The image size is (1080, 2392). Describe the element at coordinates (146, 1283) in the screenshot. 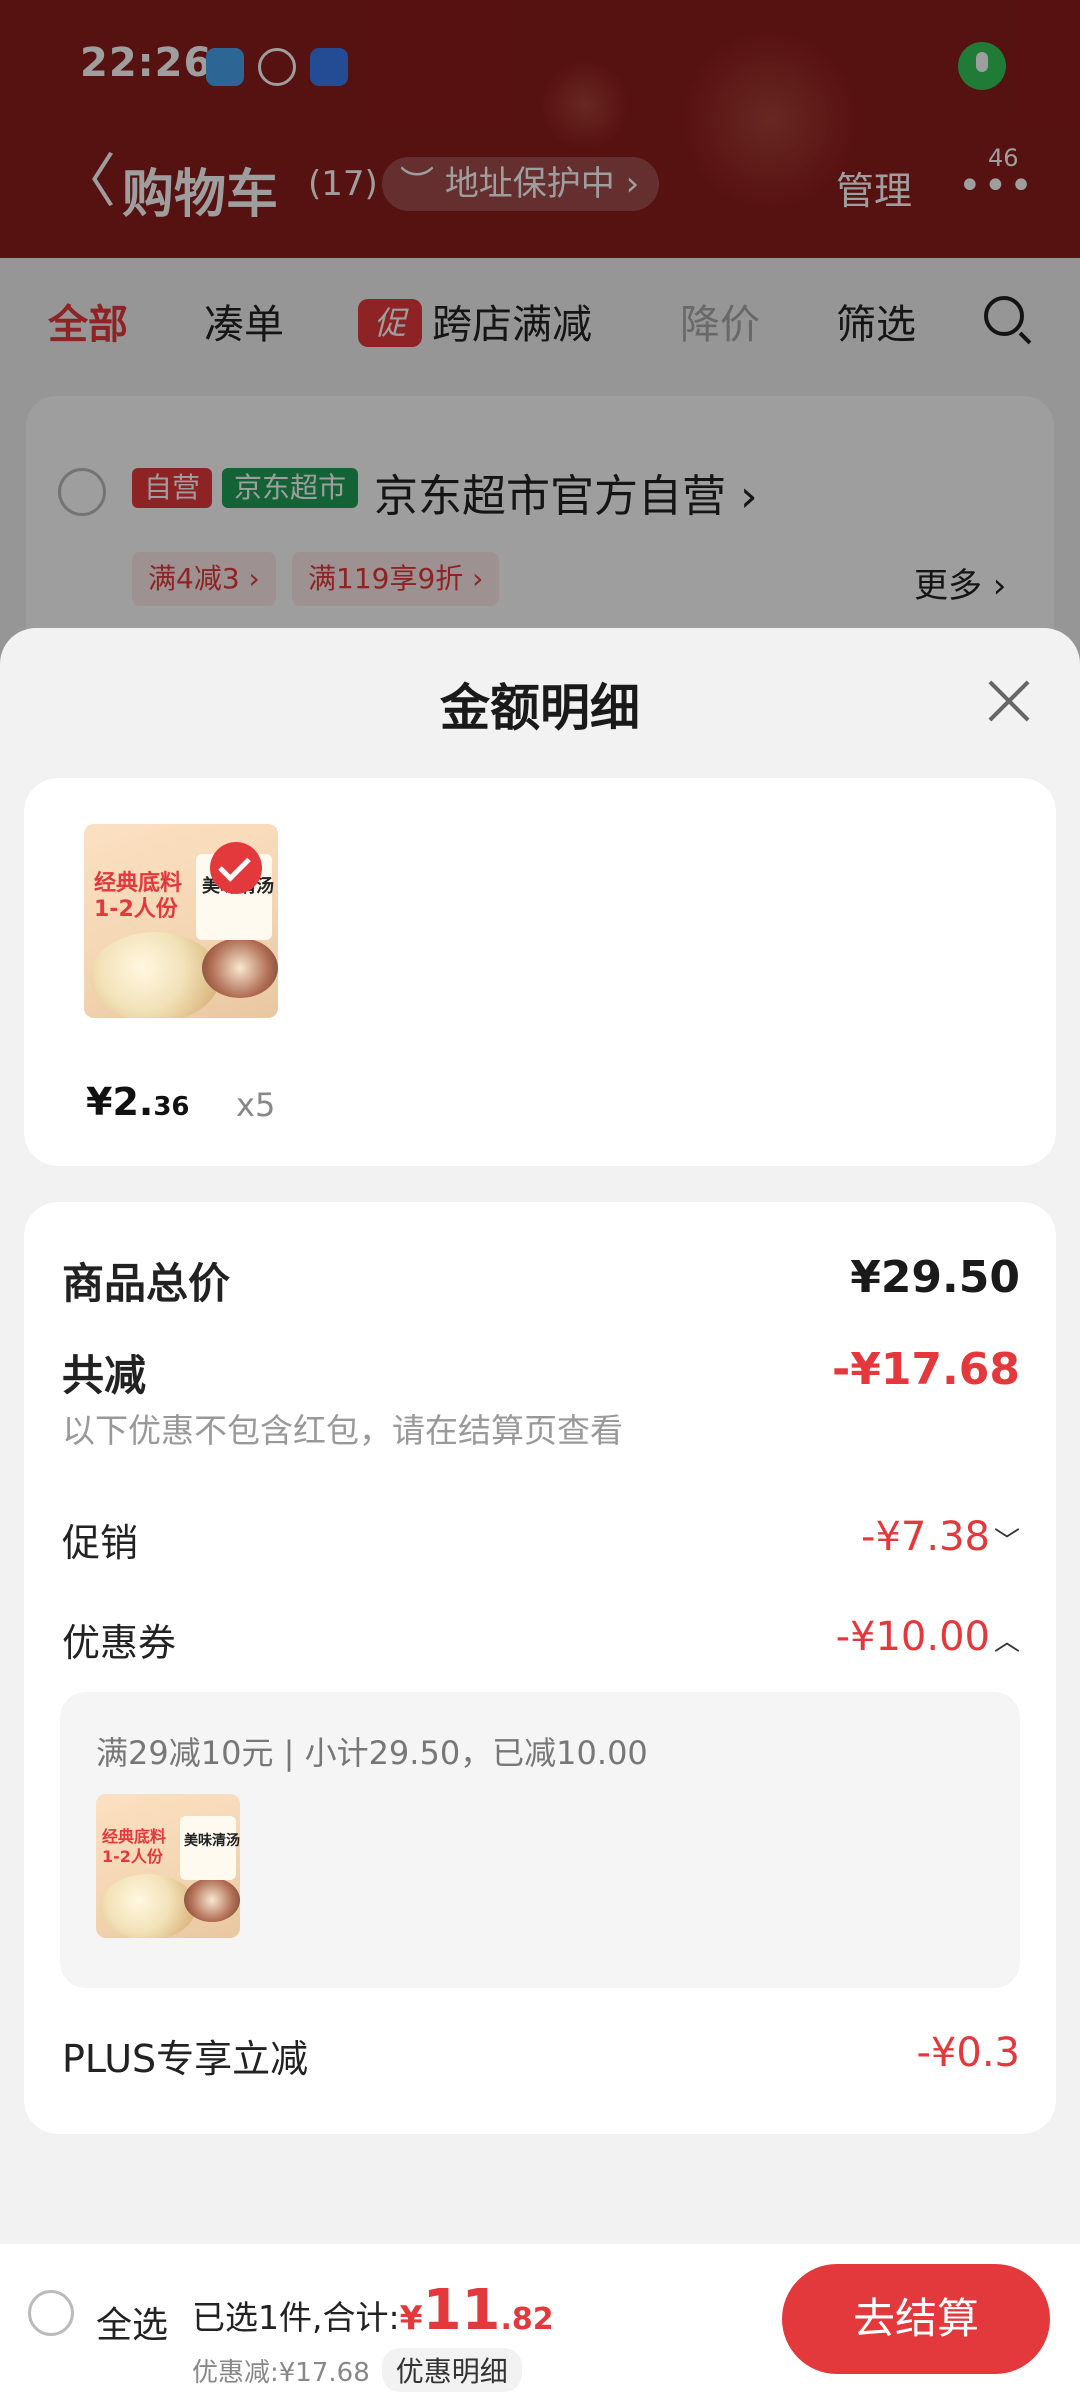

I see `total-price-label: 商品总价` at that location.